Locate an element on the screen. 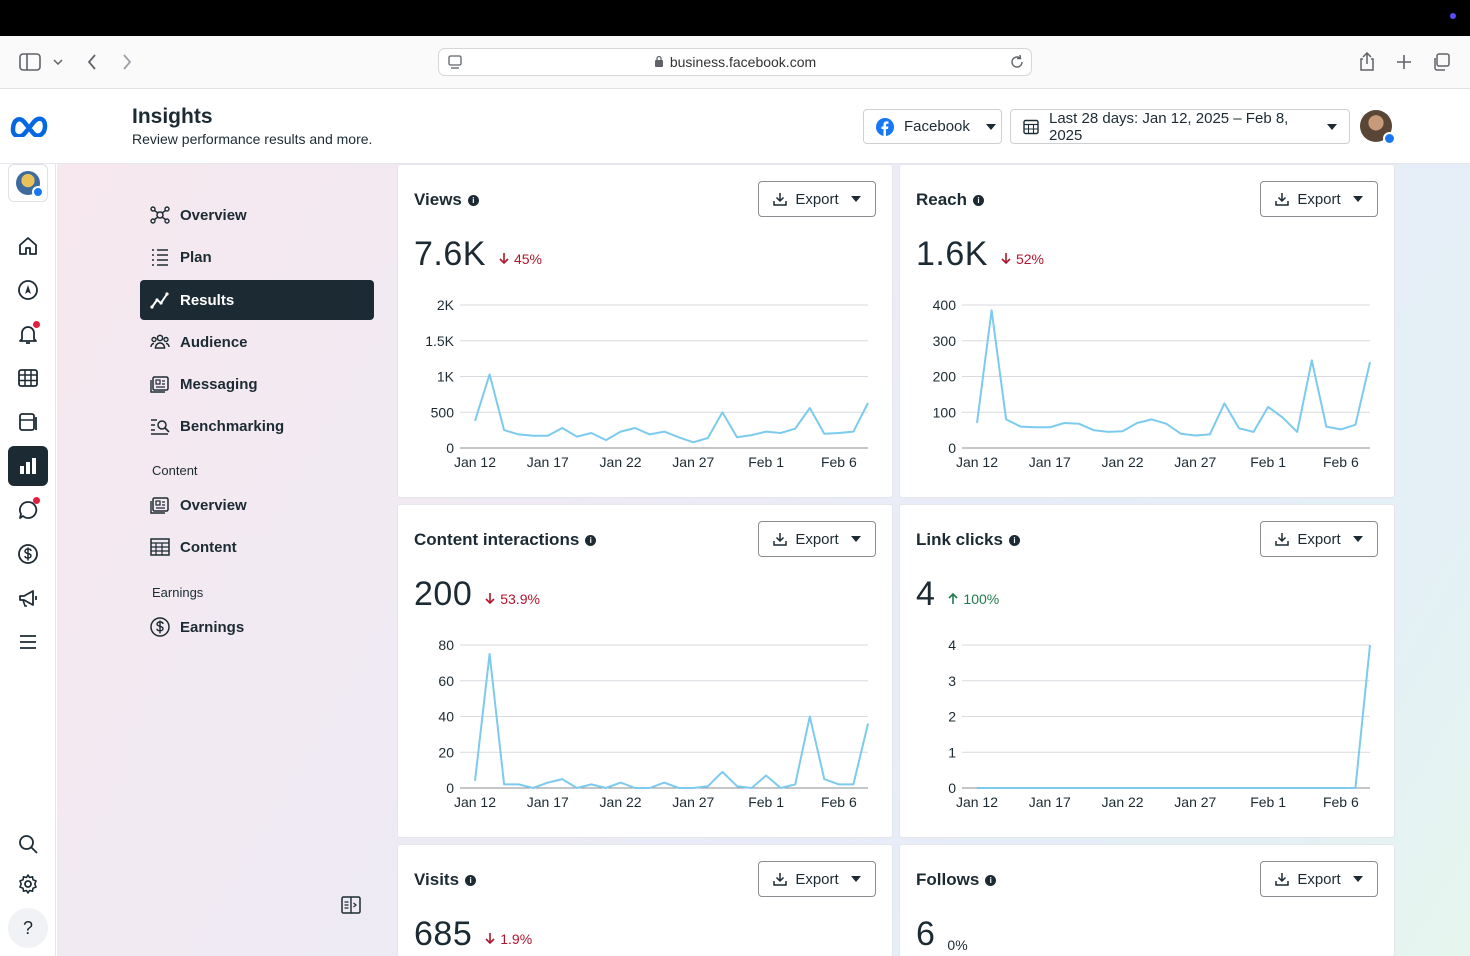  nav-section-earnings: Earnings is located at coordinates (178, 592).